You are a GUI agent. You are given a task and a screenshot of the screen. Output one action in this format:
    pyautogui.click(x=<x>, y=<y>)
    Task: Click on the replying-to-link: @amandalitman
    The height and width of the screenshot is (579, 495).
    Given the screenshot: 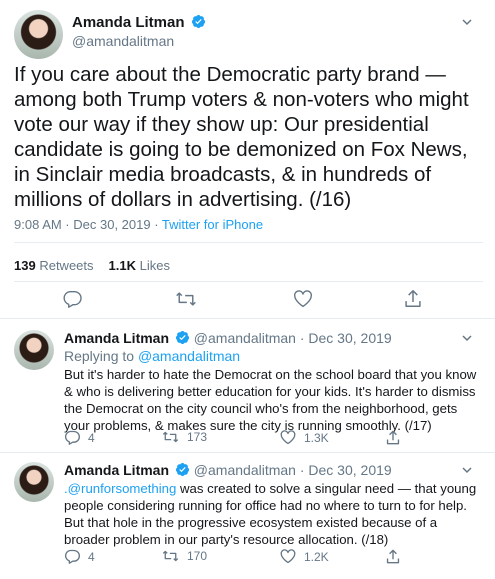 What is the action you would take?
    pyautogui.click(x=189, y=356)
    